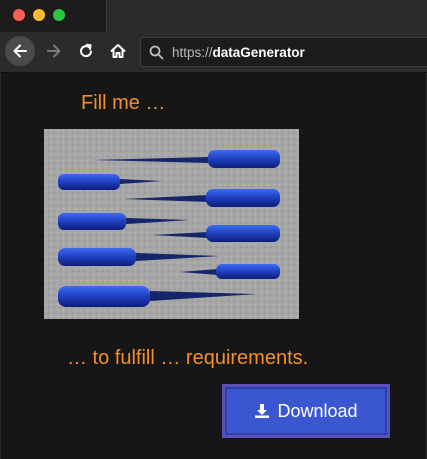  I want to click on arrow-right-icon, so click(54, 51).